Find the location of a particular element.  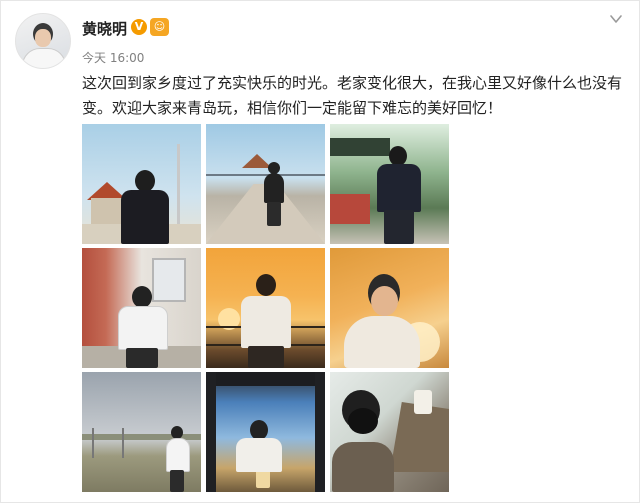

verified-badge-icon: V is located at coordinates (139, 27).